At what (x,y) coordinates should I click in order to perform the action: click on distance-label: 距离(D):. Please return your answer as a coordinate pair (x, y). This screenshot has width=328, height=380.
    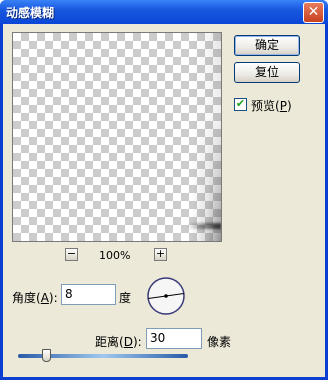
    Looking at the image, I should click on (118, 342).